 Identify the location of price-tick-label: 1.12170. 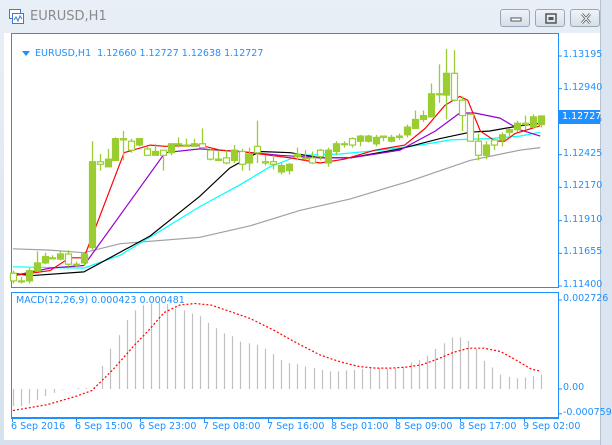
(583, 186).